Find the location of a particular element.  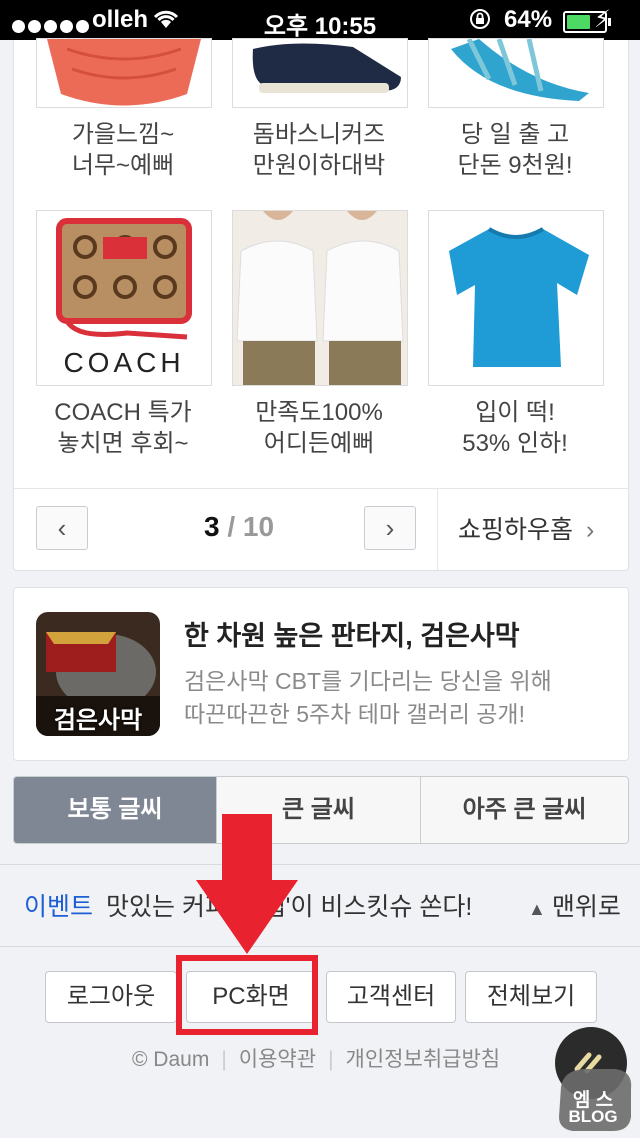

back-to-top-link: ▲ 맨위로 is located at coordinates (574, 905).